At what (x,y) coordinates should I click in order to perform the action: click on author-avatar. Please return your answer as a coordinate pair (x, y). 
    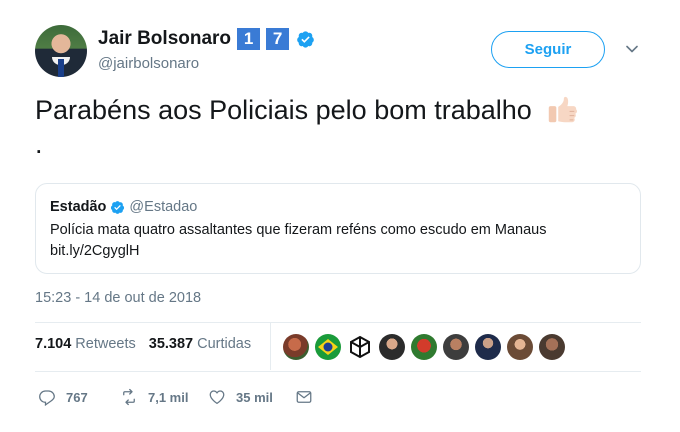
    Looking at the image, I should click on (61, 51).